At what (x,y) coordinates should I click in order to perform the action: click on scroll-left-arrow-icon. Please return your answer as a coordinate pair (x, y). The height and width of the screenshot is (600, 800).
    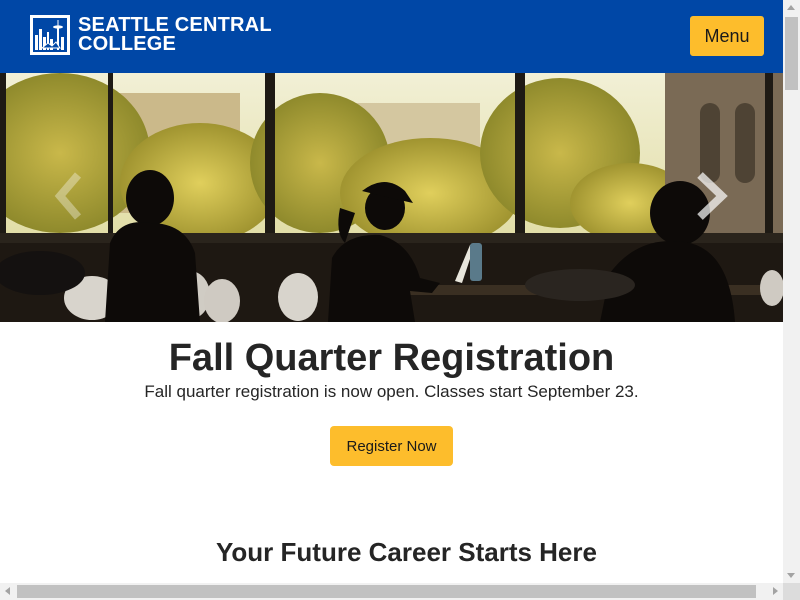
    Looking at the image, I should click on (7, 591).